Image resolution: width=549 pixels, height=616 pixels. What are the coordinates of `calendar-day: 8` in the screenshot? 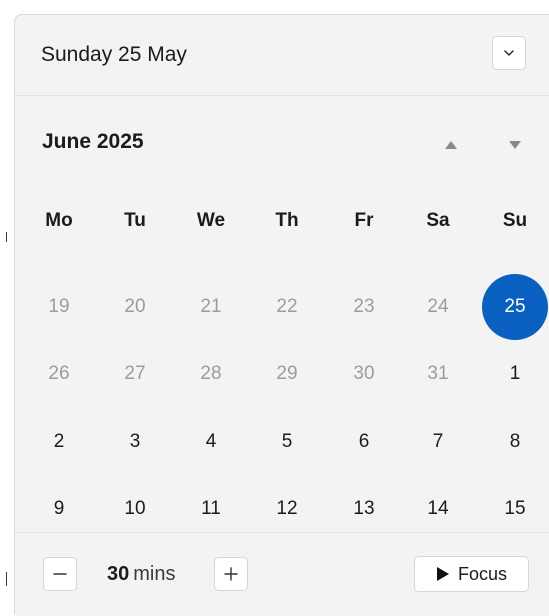 It's located at (515, 442).